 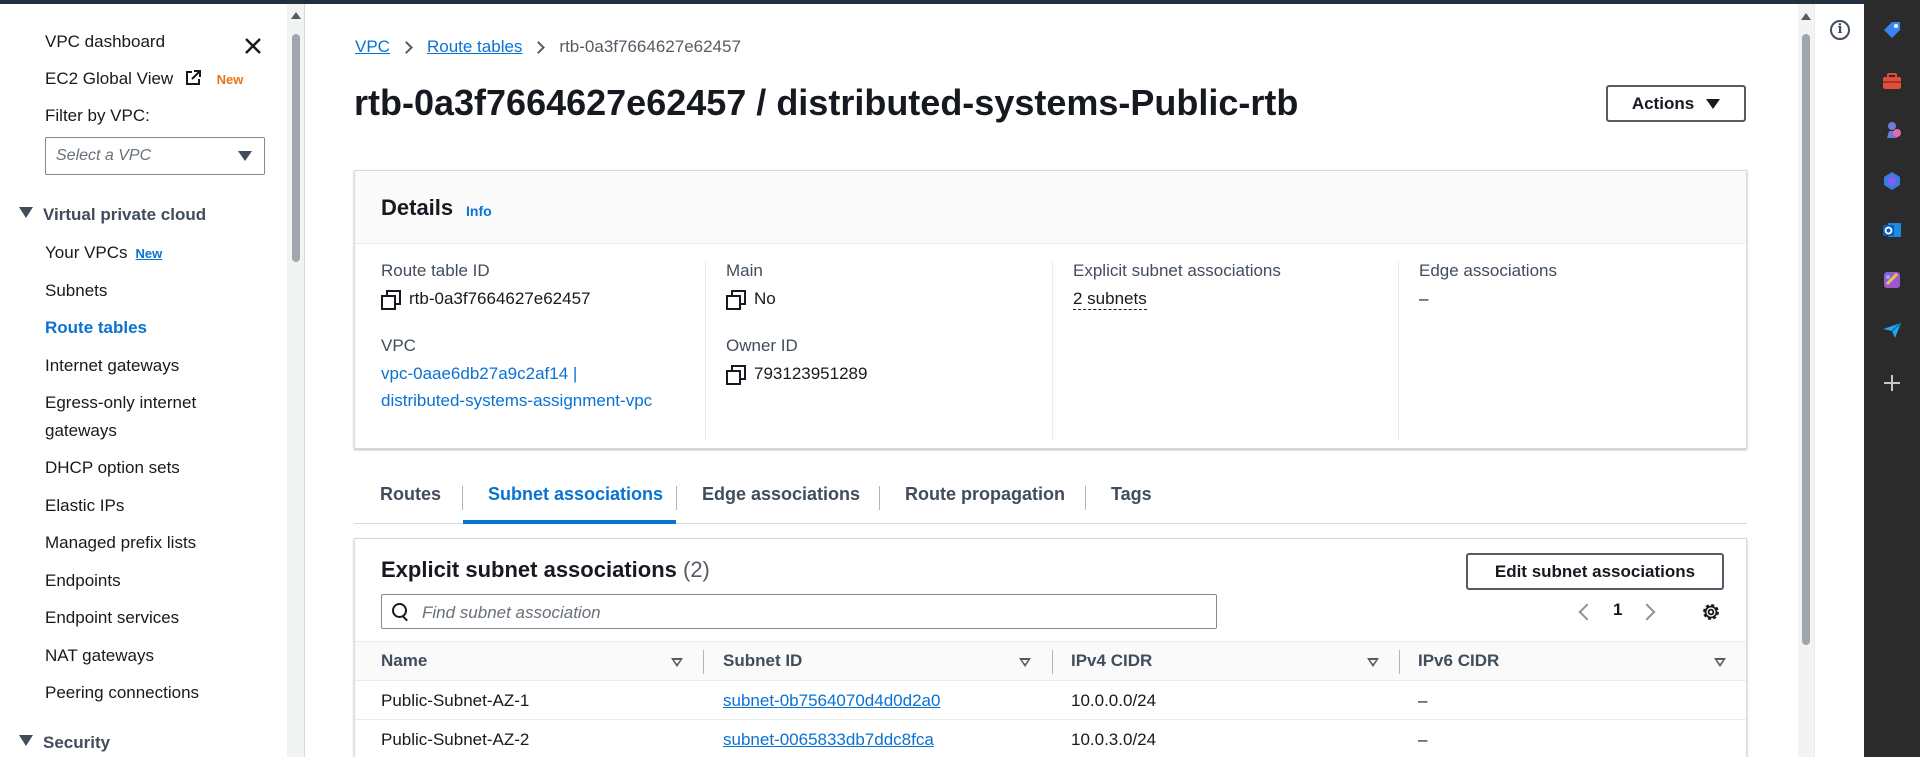 I want to click on explicit-associations-text: 2 subnets, so click(x=1110, y=299).